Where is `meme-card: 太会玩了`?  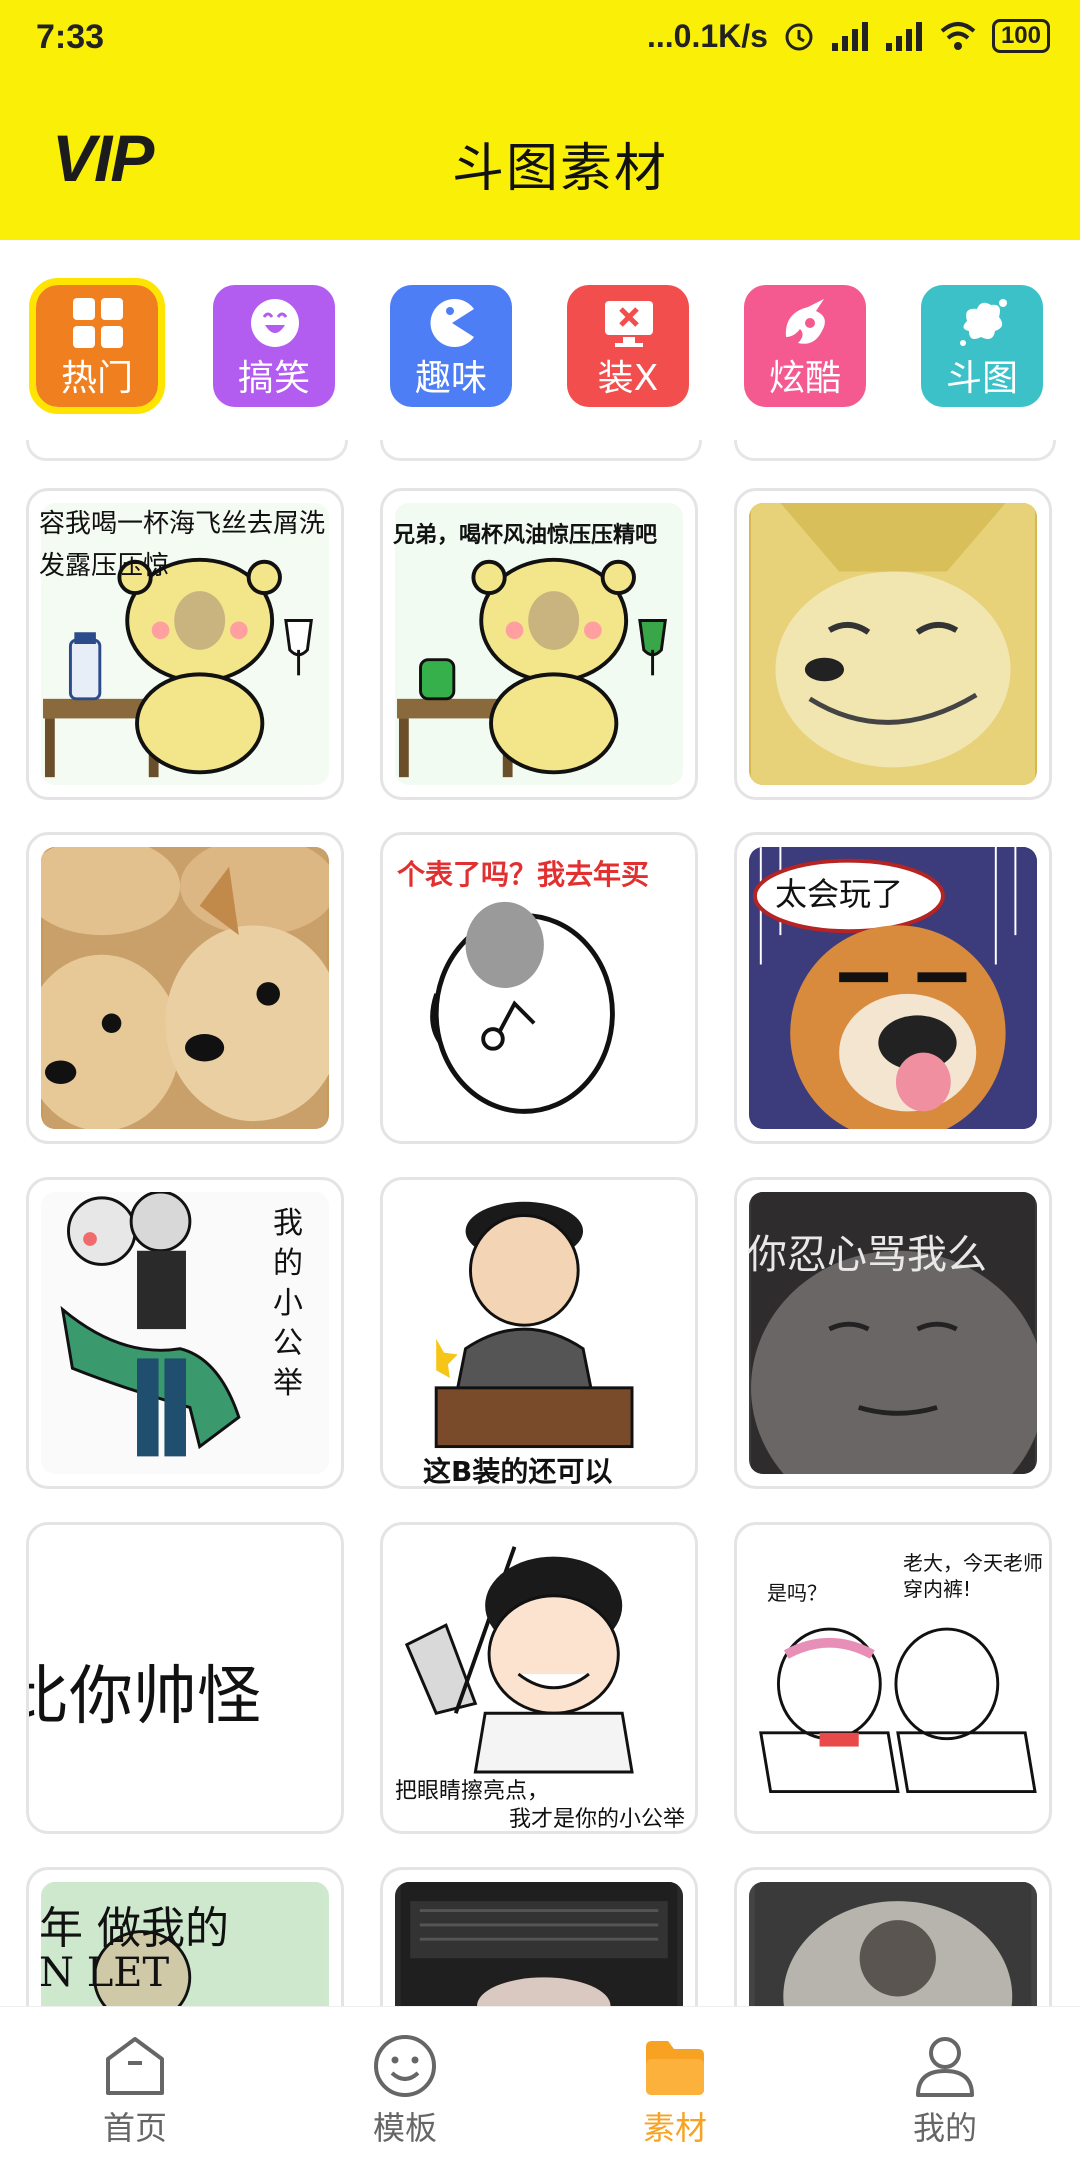 meme-card: 太会玩了 is located at coordinates (893, 988).